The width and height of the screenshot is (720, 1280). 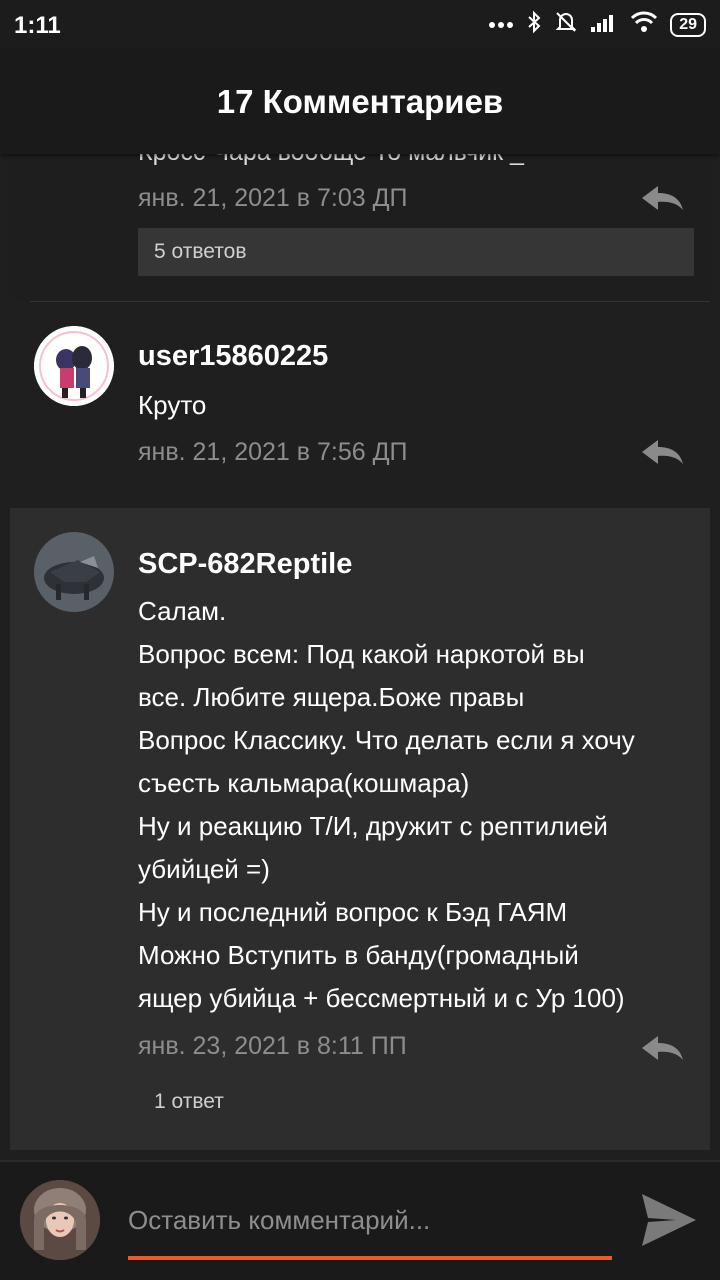 I want to click on replies-count: 5 ответов, so click(x=200, y=251).